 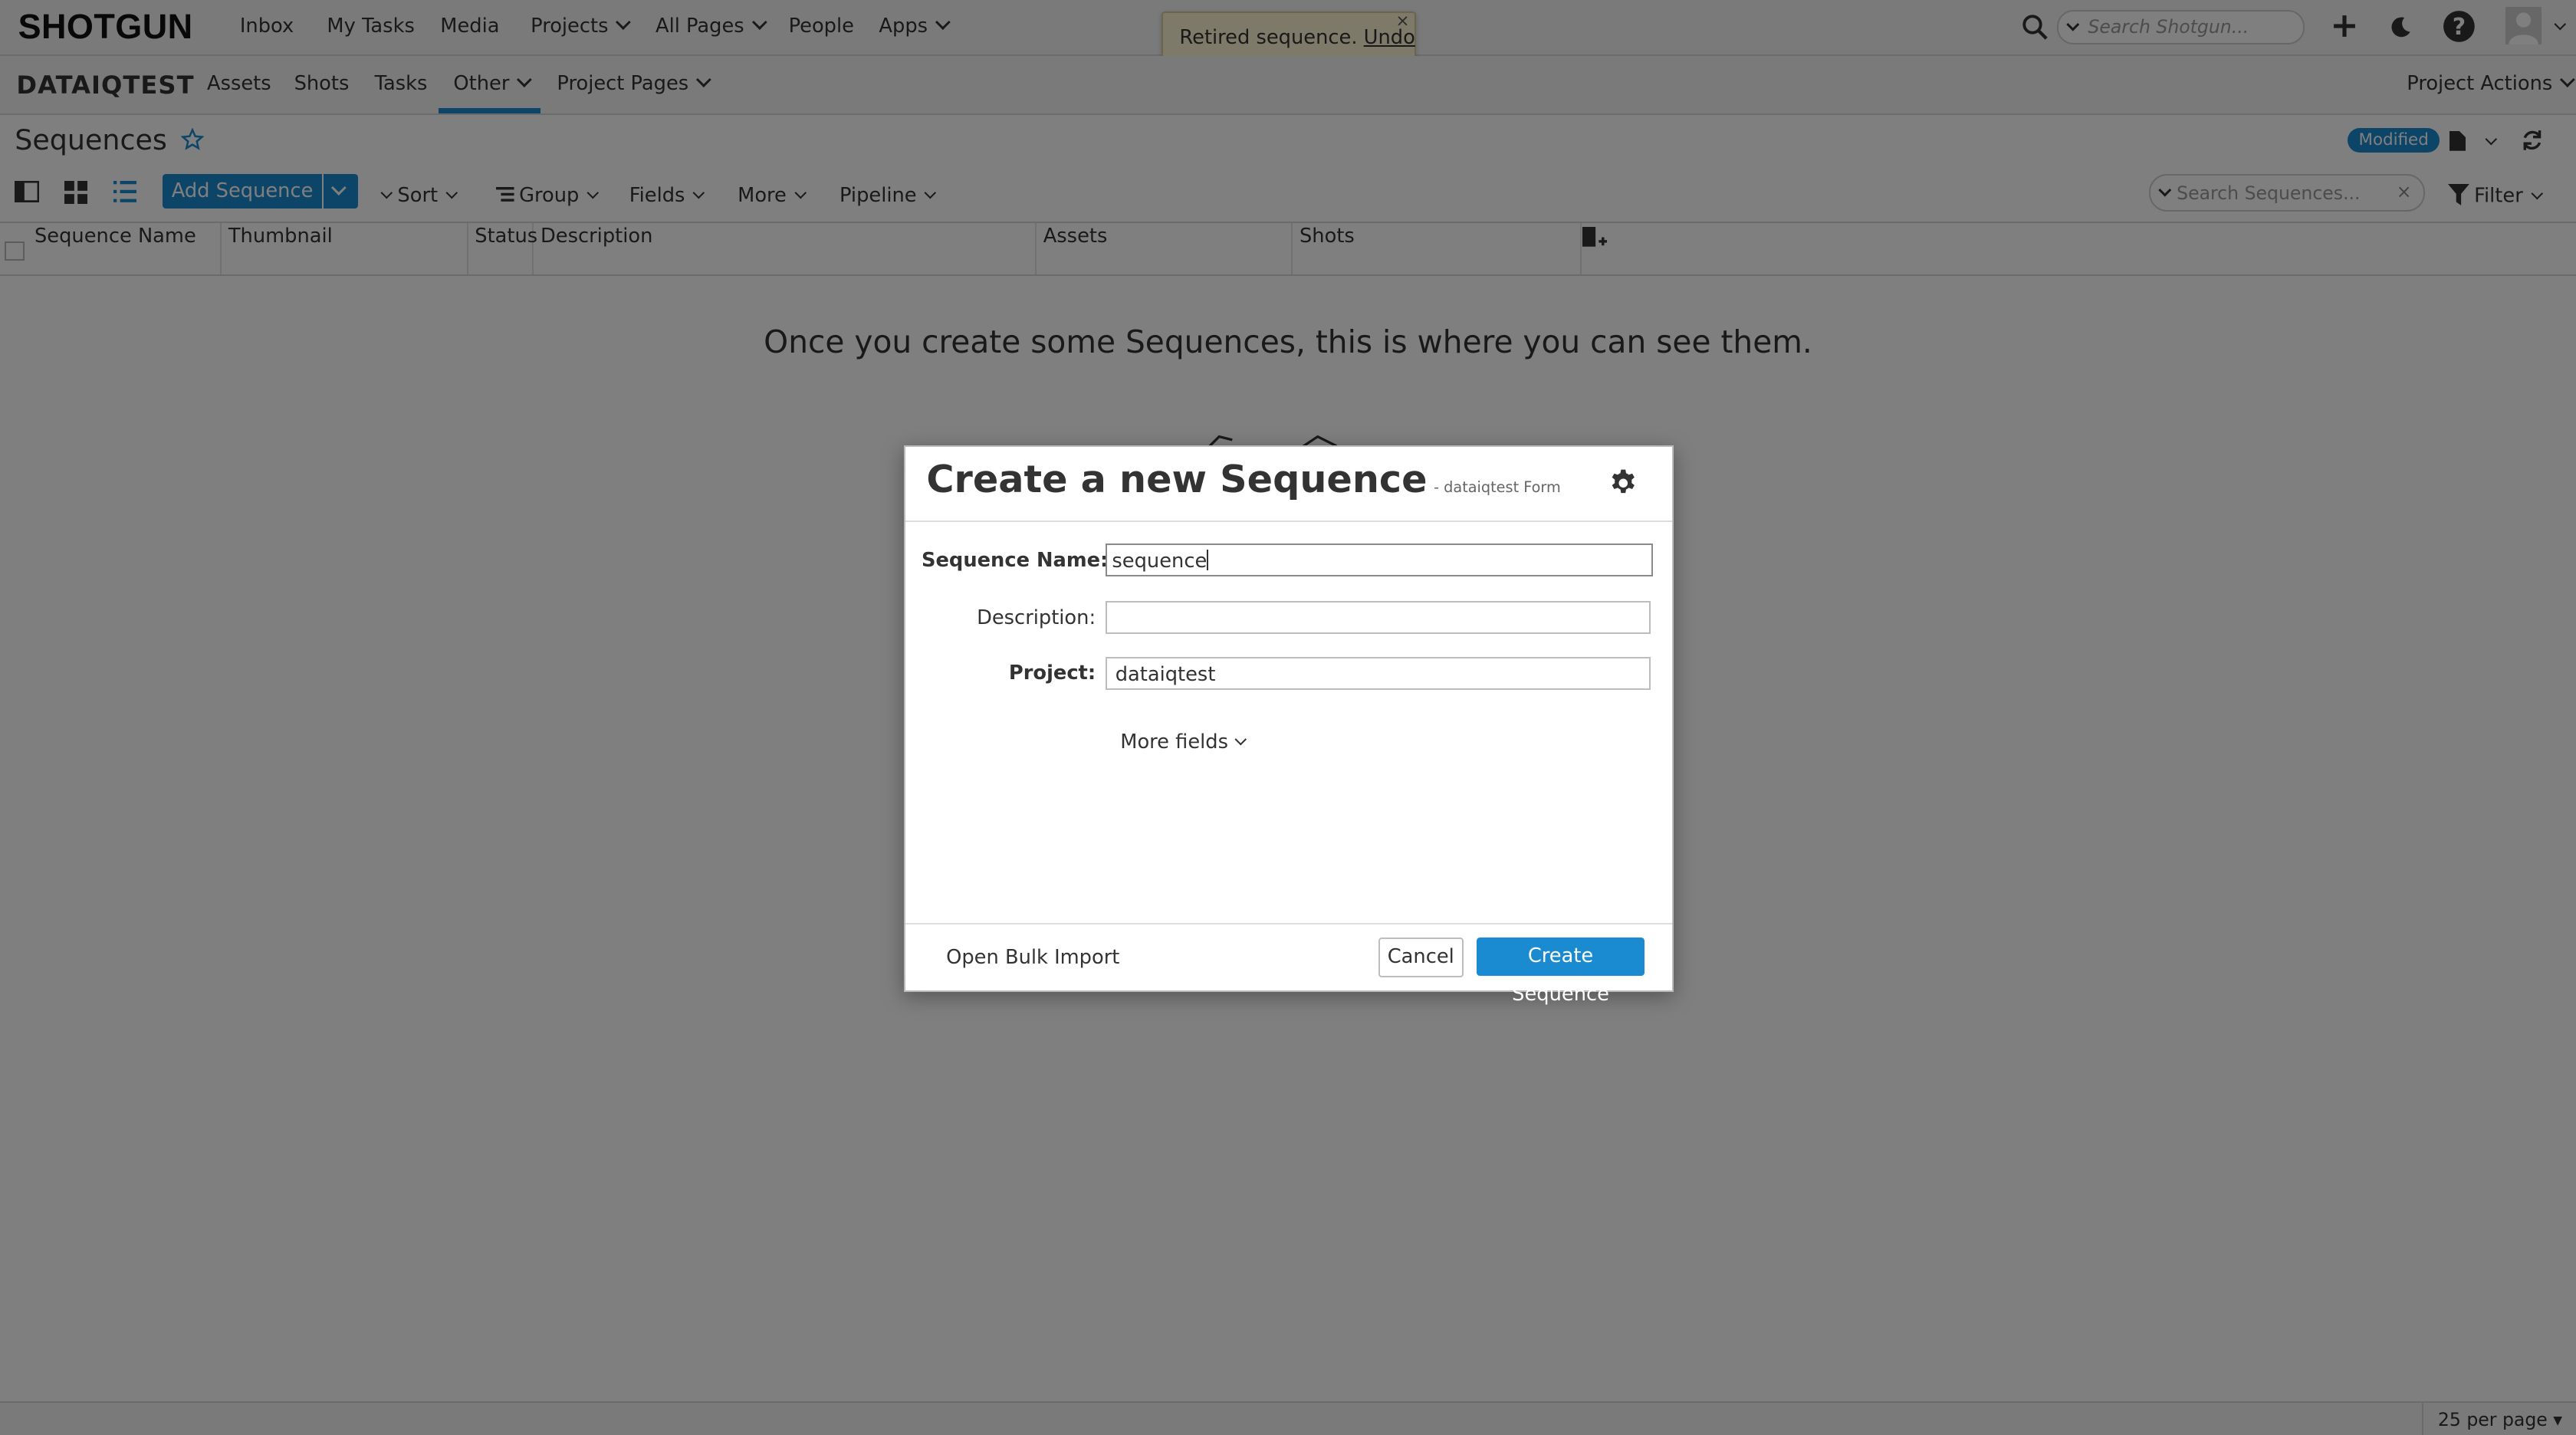 I want to click on description-label: Description:, so click(x=1037, y=617).